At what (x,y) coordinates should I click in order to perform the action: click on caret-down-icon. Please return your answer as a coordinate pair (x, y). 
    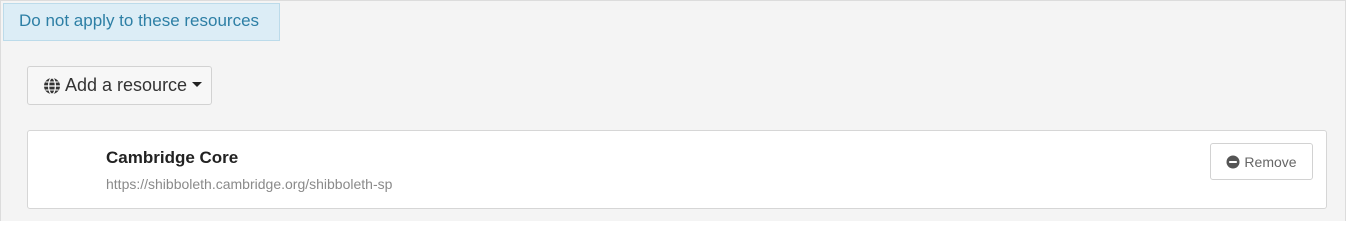
    Looking at the image, I should click on (197, 84).